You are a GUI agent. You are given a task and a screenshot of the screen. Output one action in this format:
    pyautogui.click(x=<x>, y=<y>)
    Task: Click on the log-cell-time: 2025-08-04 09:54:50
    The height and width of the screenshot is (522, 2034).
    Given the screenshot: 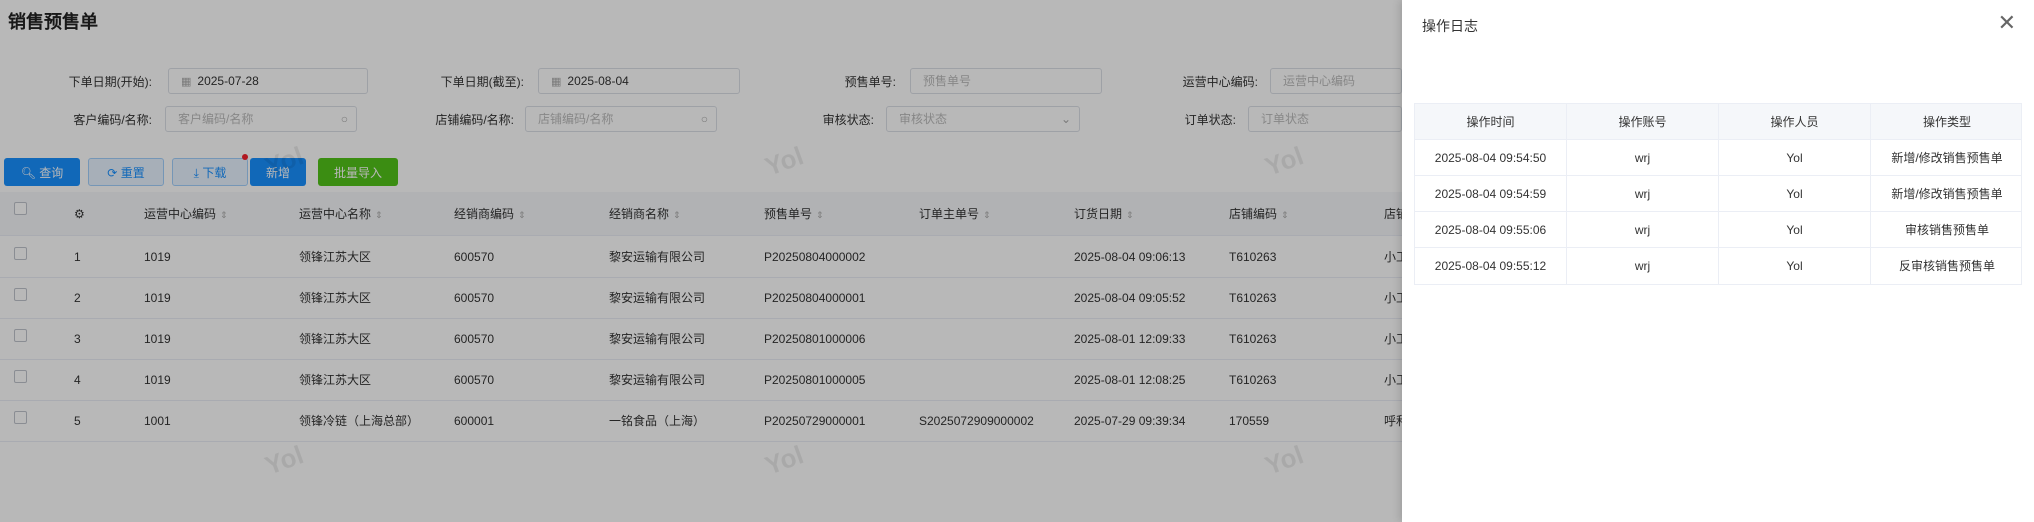 What is the action you would take?
    pyautogui.click(x=1491, y=158)
    